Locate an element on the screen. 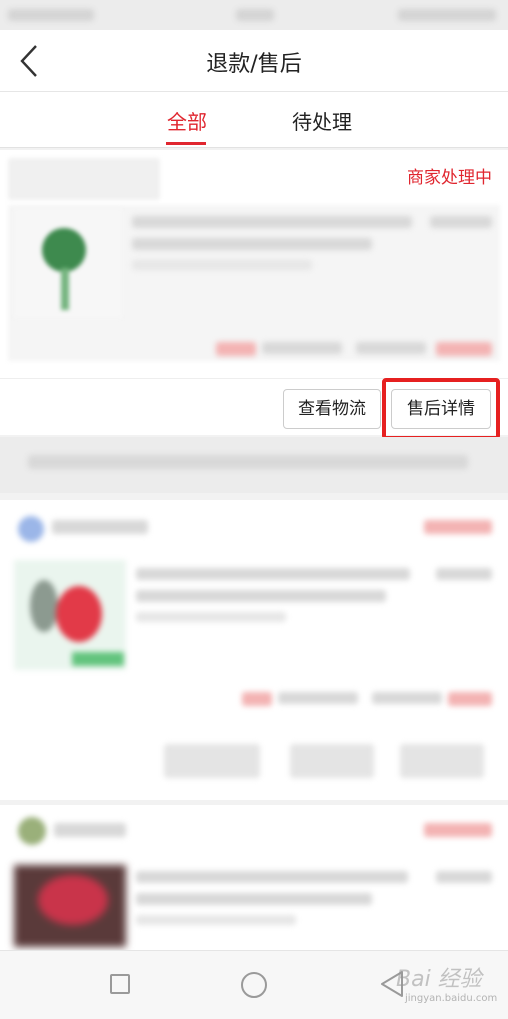 This screenshot has height=1019, width=508. highlight-box is located at coordinates (441, 409).